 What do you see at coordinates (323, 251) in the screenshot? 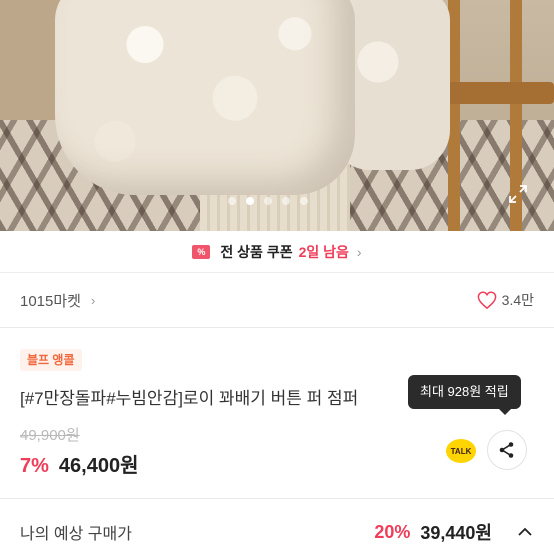
I see `coupon-remaining: 2일 남음` at bounding box center [323, 251].